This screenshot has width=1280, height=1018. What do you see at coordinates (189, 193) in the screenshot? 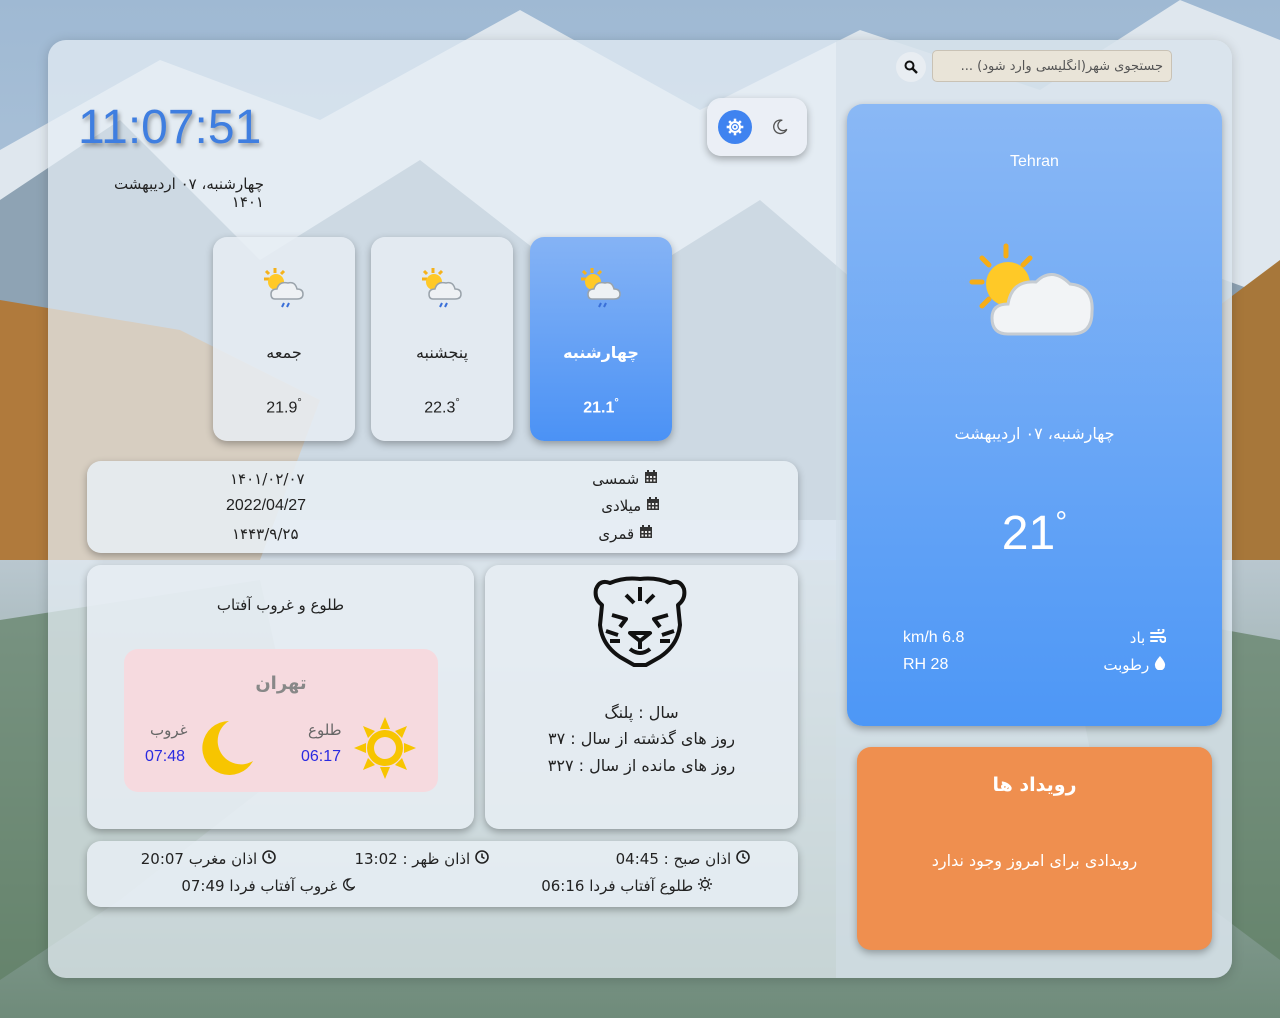
I see `clock-date: چهارشنبه، ۰۷ اردیبهشت ۱۴۰۱` at bounding box center [189, 193].